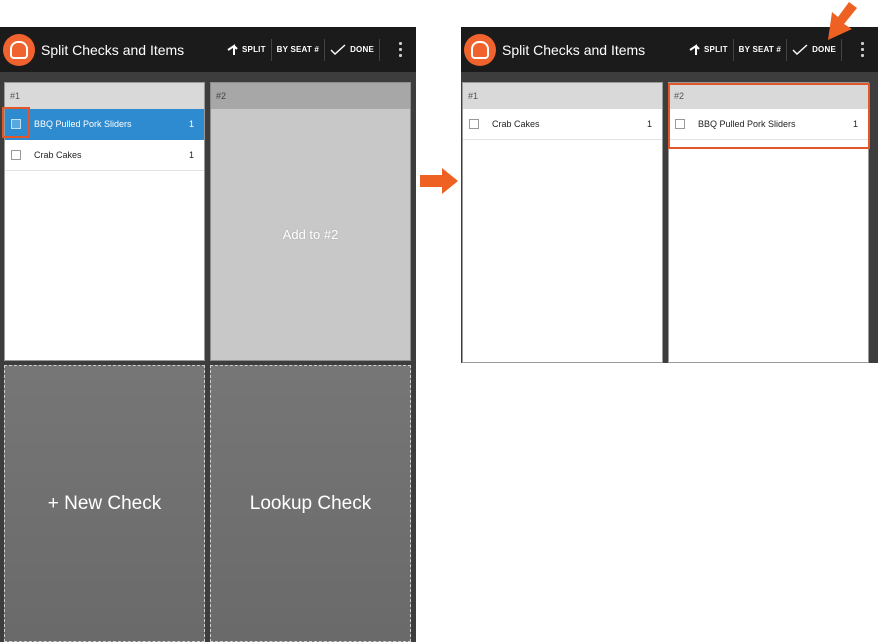  I want to click on lookup-check-button: Lookup Check, so click(310, 503).